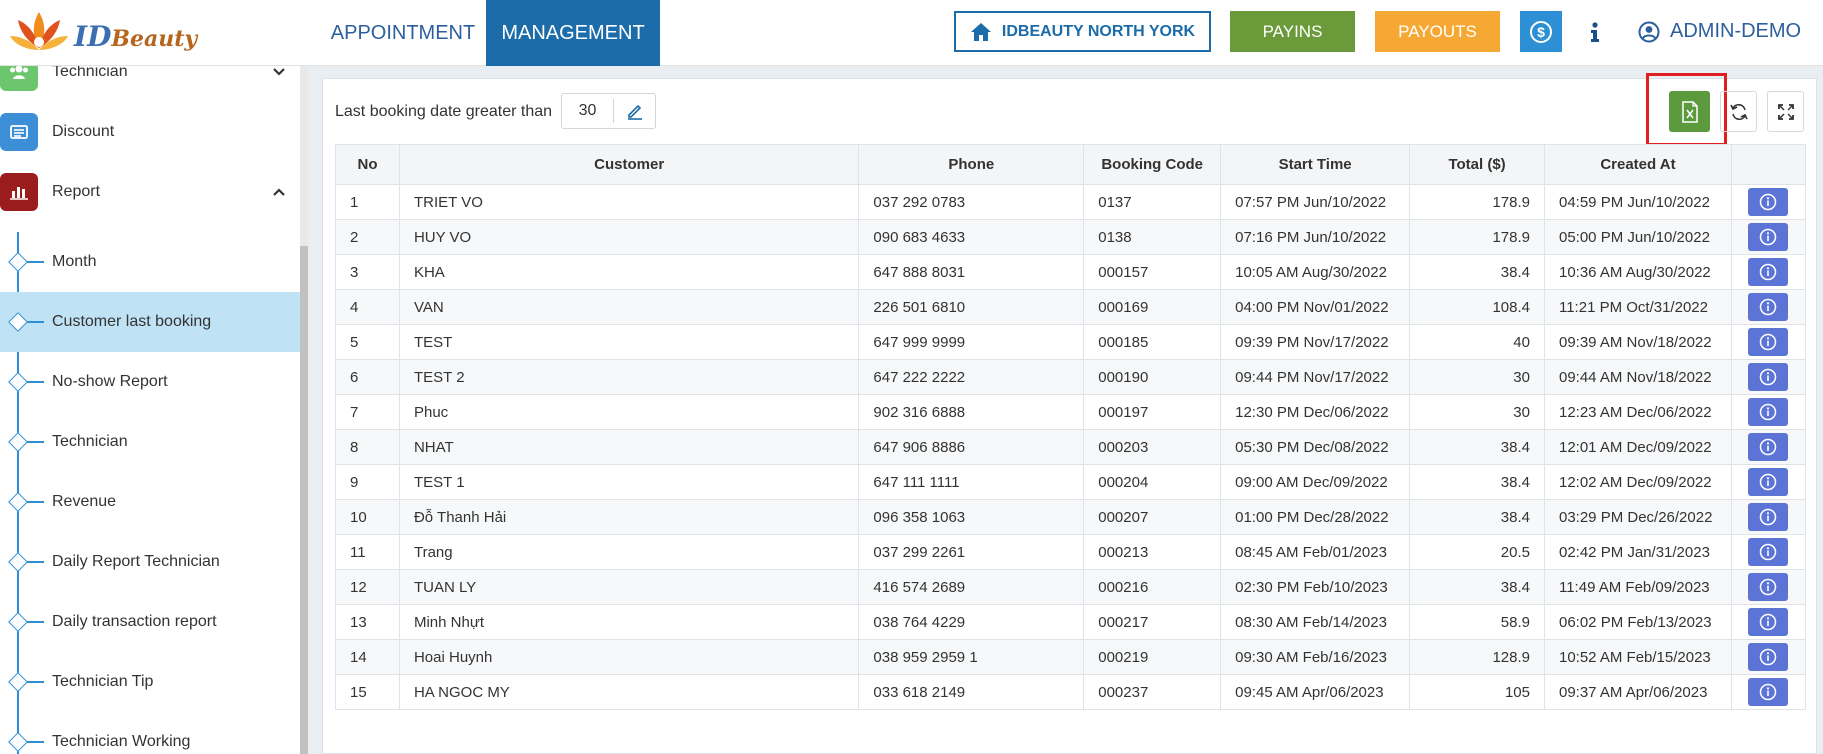  I want to click on cell-total: 38.4, so click(1477, 447).